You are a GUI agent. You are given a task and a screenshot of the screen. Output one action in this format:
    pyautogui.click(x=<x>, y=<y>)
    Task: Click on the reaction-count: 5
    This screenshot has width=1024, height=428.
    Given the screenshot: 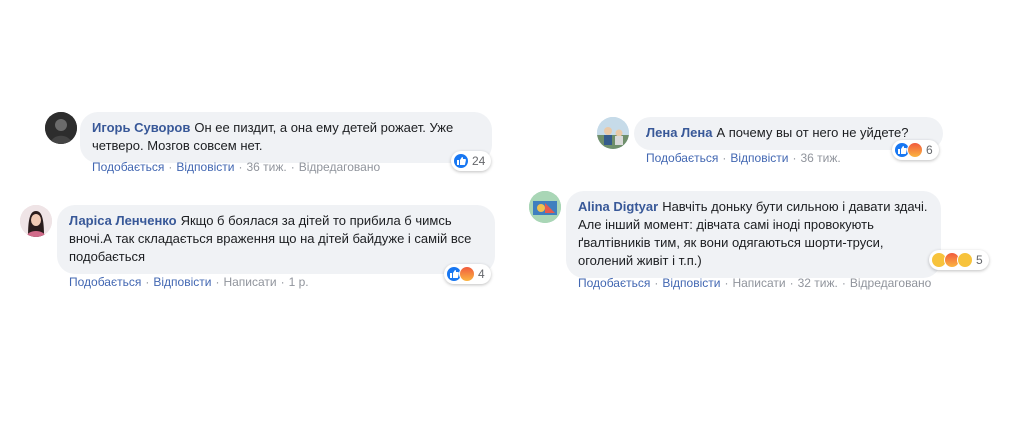 What is the action you would take?
    pyautogui.click(x=979, y=260)
    